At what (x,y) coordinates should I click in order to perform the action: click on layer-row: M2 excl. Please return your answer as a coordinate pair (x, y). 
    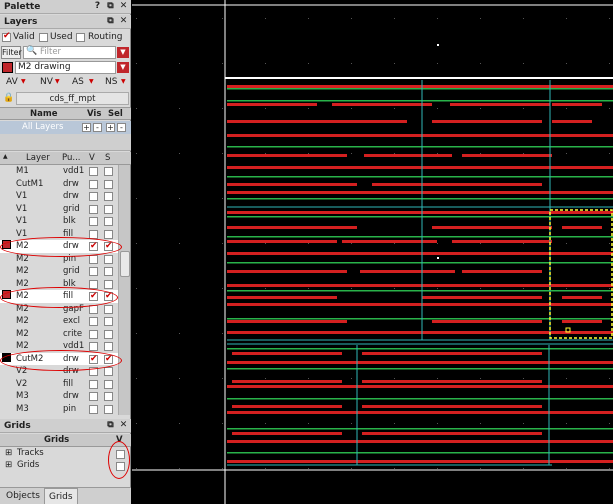
    Looking at the image, I should click on (59, 321).